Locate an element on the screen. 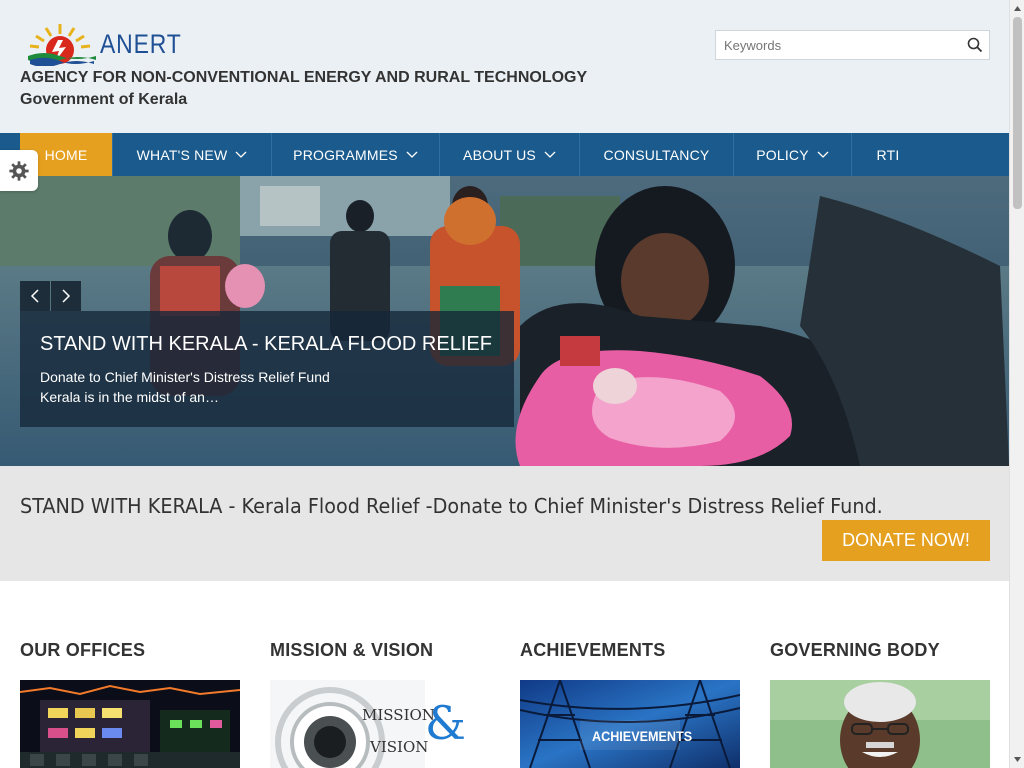 The image size is (1024, 768). search-box is located at coordinates (852, 45).